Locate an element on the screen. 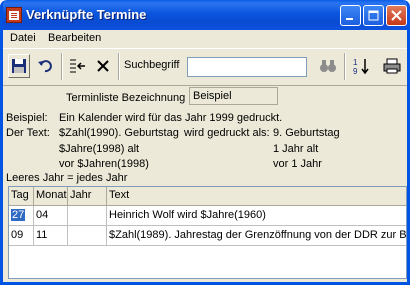  printed-as-label: wird gedruckt als: is located at coordinates (227, 133).